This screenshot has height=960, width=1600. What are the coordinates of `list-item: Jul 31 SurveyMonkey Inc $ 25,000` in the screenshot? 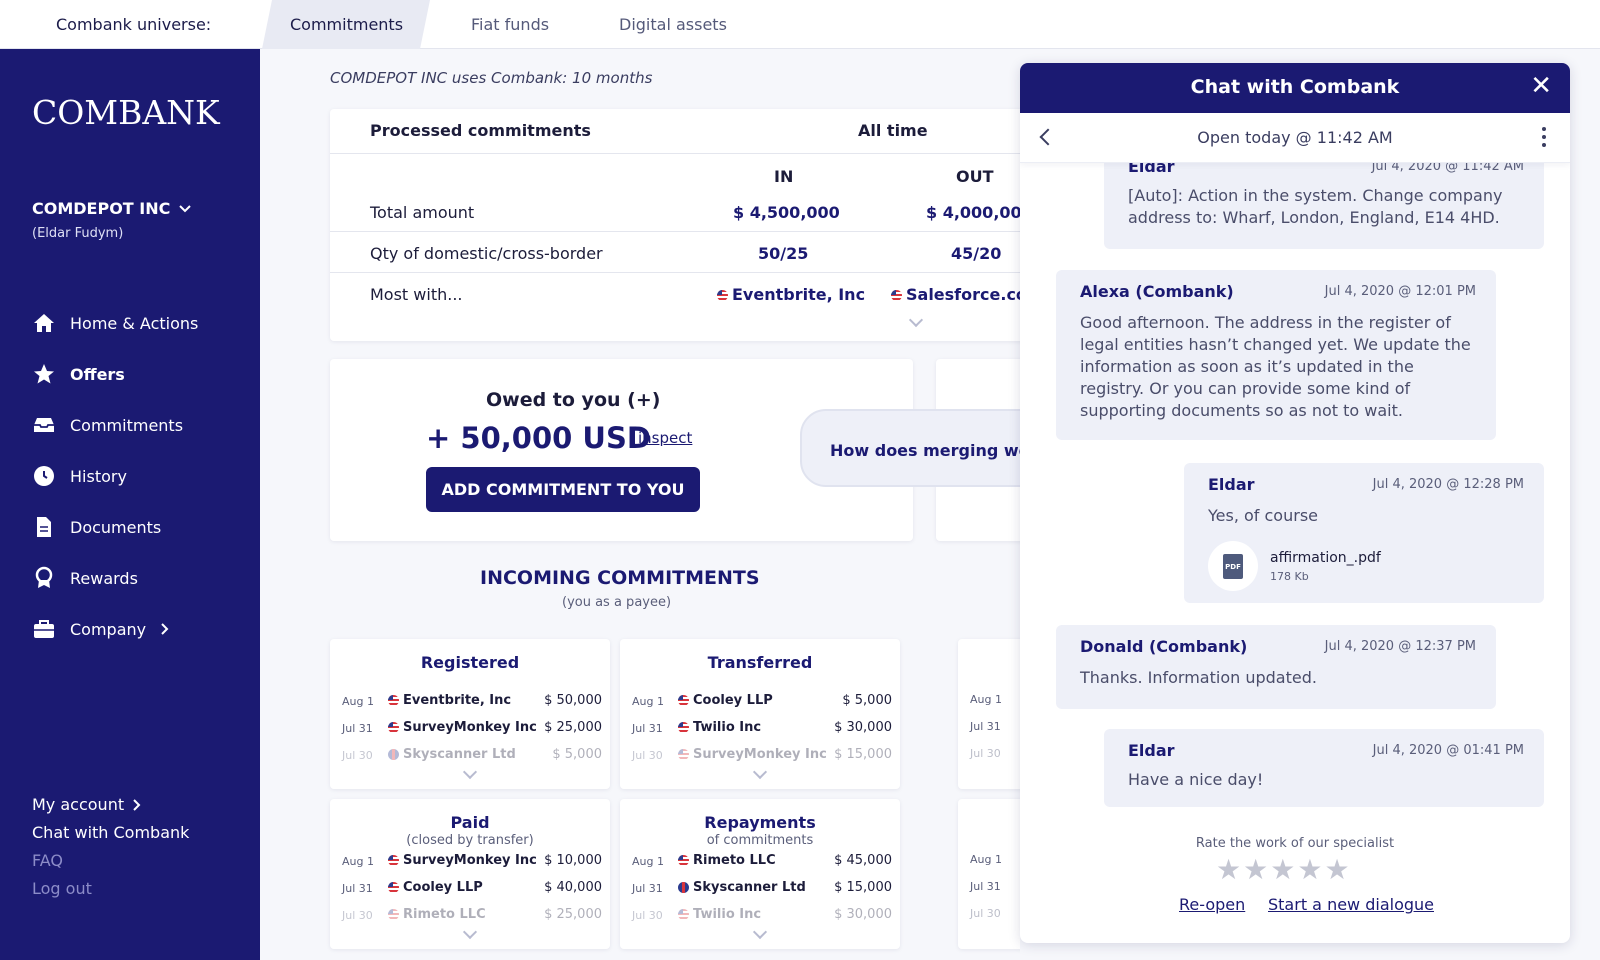 It's located at (472, 730).